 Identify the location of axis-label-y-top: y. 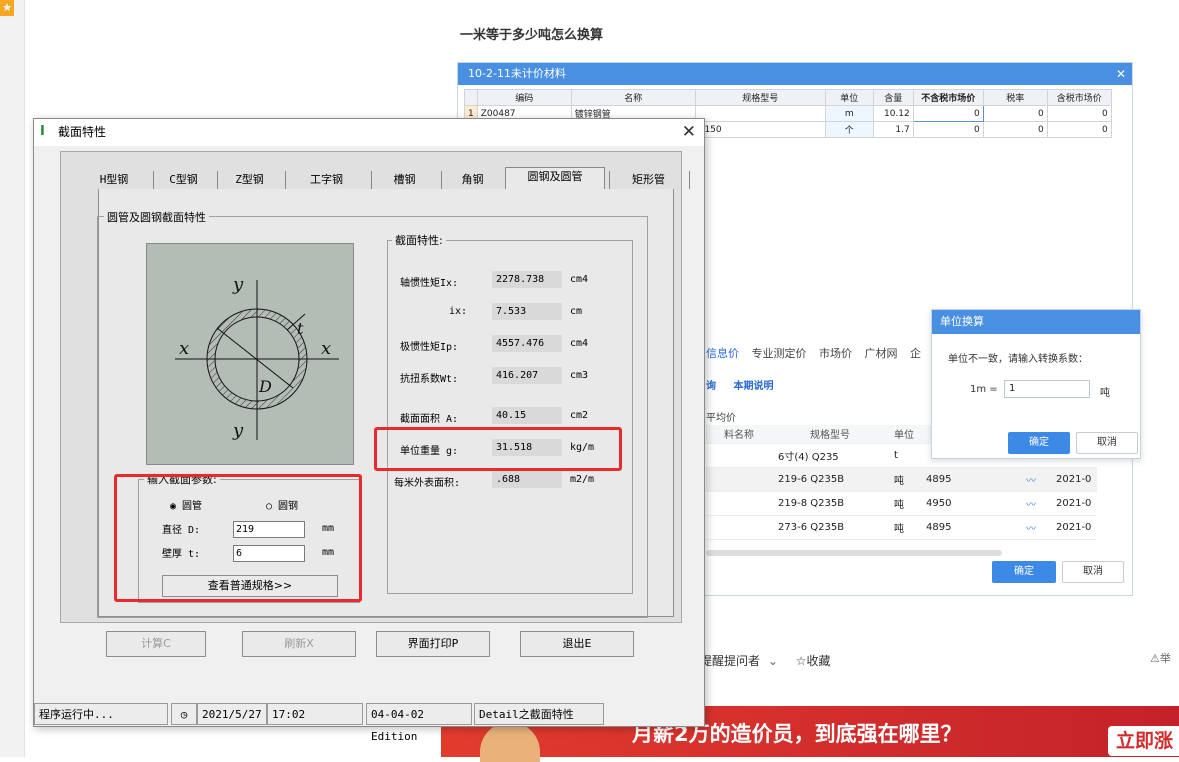
(238, 284).